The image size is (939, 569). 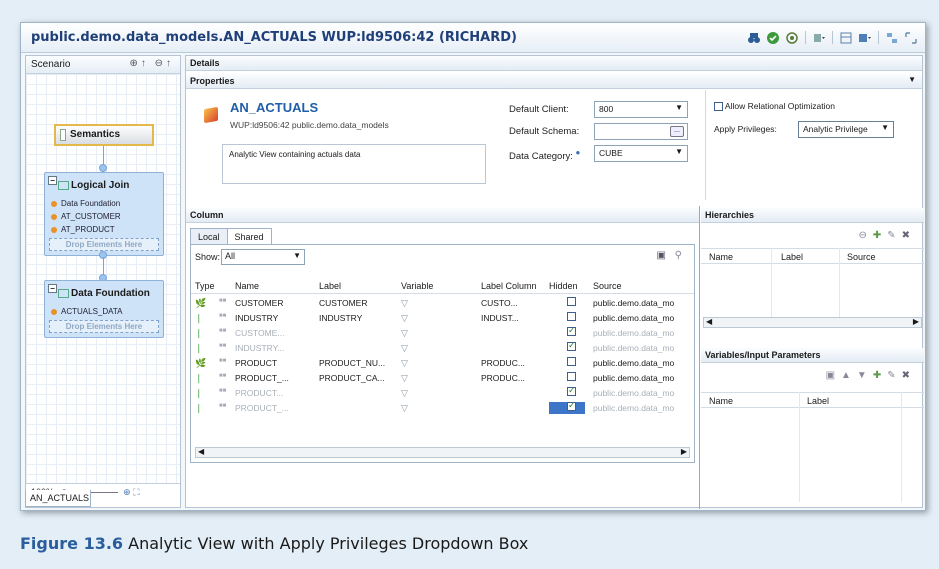 What do you see at coordinates (641, 153) in the screenshot?
I see `data-category-select: CUBE ▼` at bounding box center [641, 153].